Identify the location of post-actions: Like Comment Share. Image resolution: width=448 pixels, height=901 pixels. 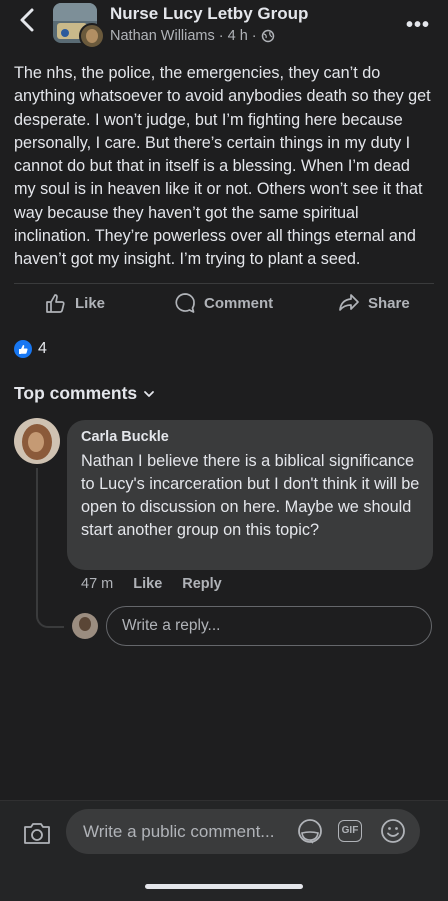
(224, 304).